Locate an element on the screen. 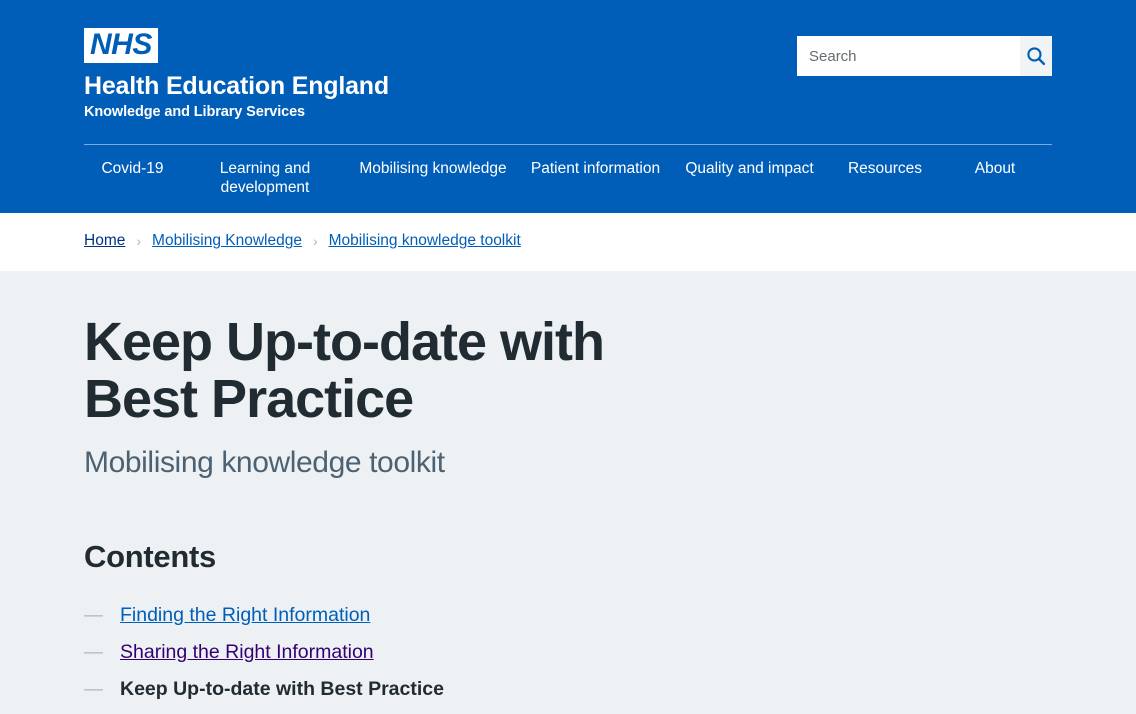 The height and width of the screenshot is (714, 1136). search-input is located at coordinates (908, 56).